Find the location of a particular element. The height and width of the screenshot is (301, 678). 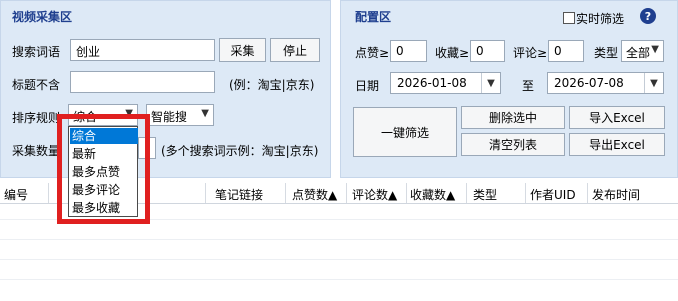

comments-label: 评论≥ is located at coordinates (530, 53).